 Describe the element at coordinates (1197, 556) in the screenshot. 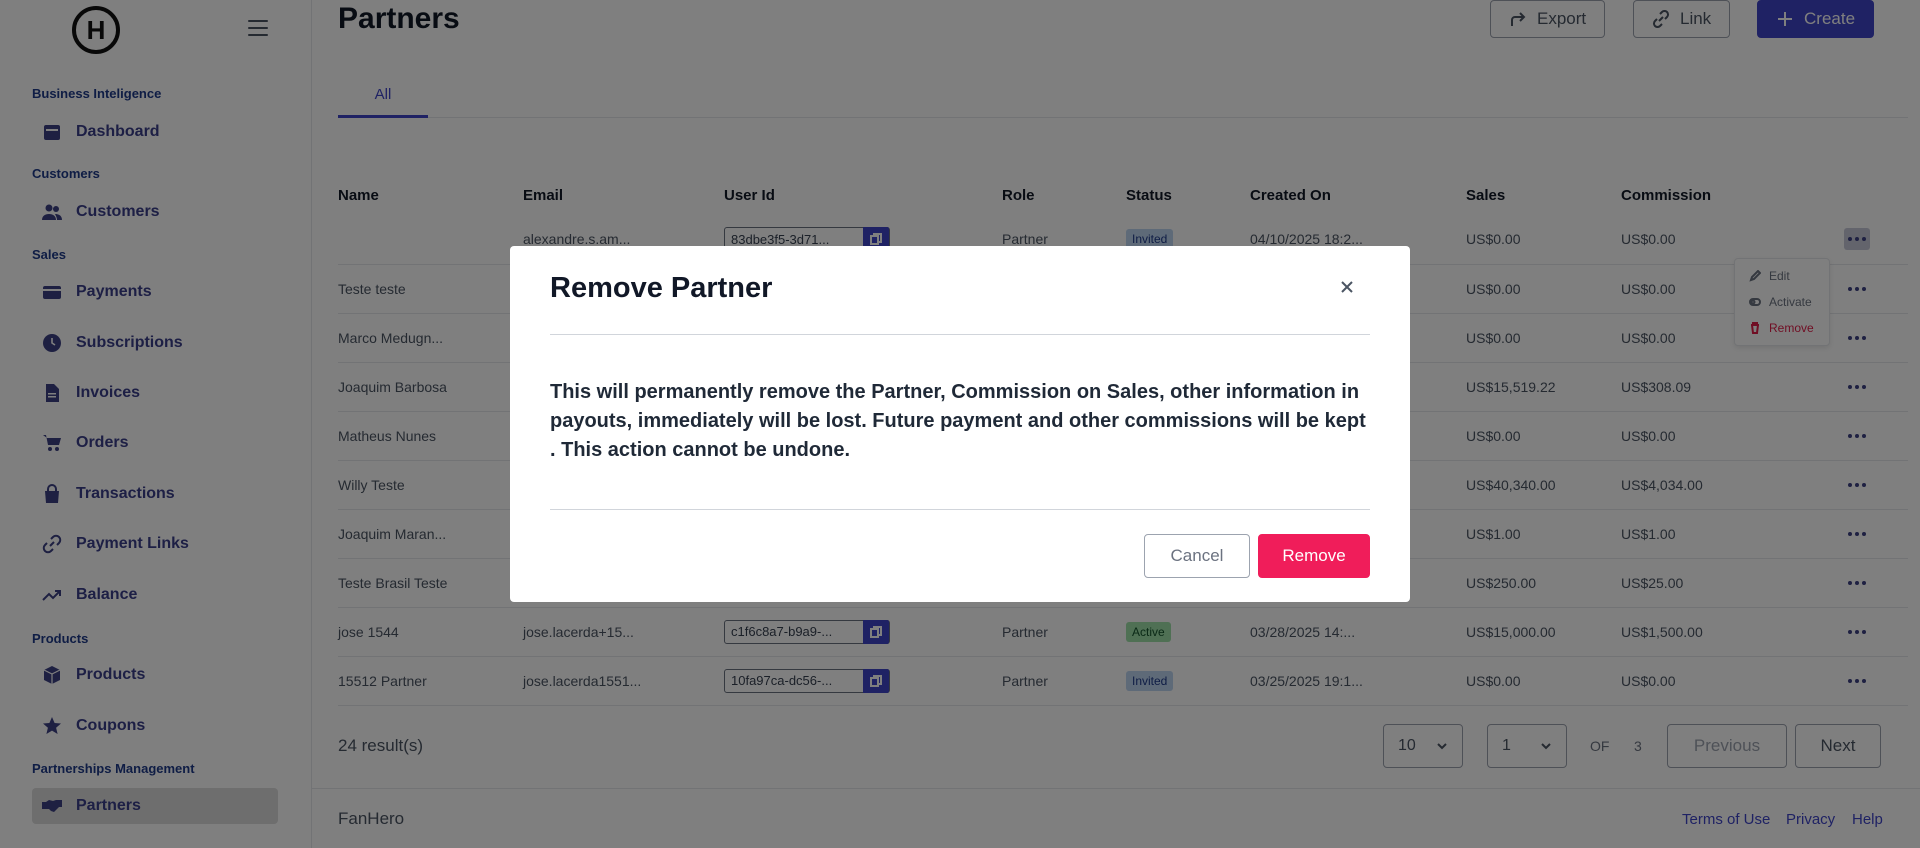

I see `cancel-button: Cancel` at that location.